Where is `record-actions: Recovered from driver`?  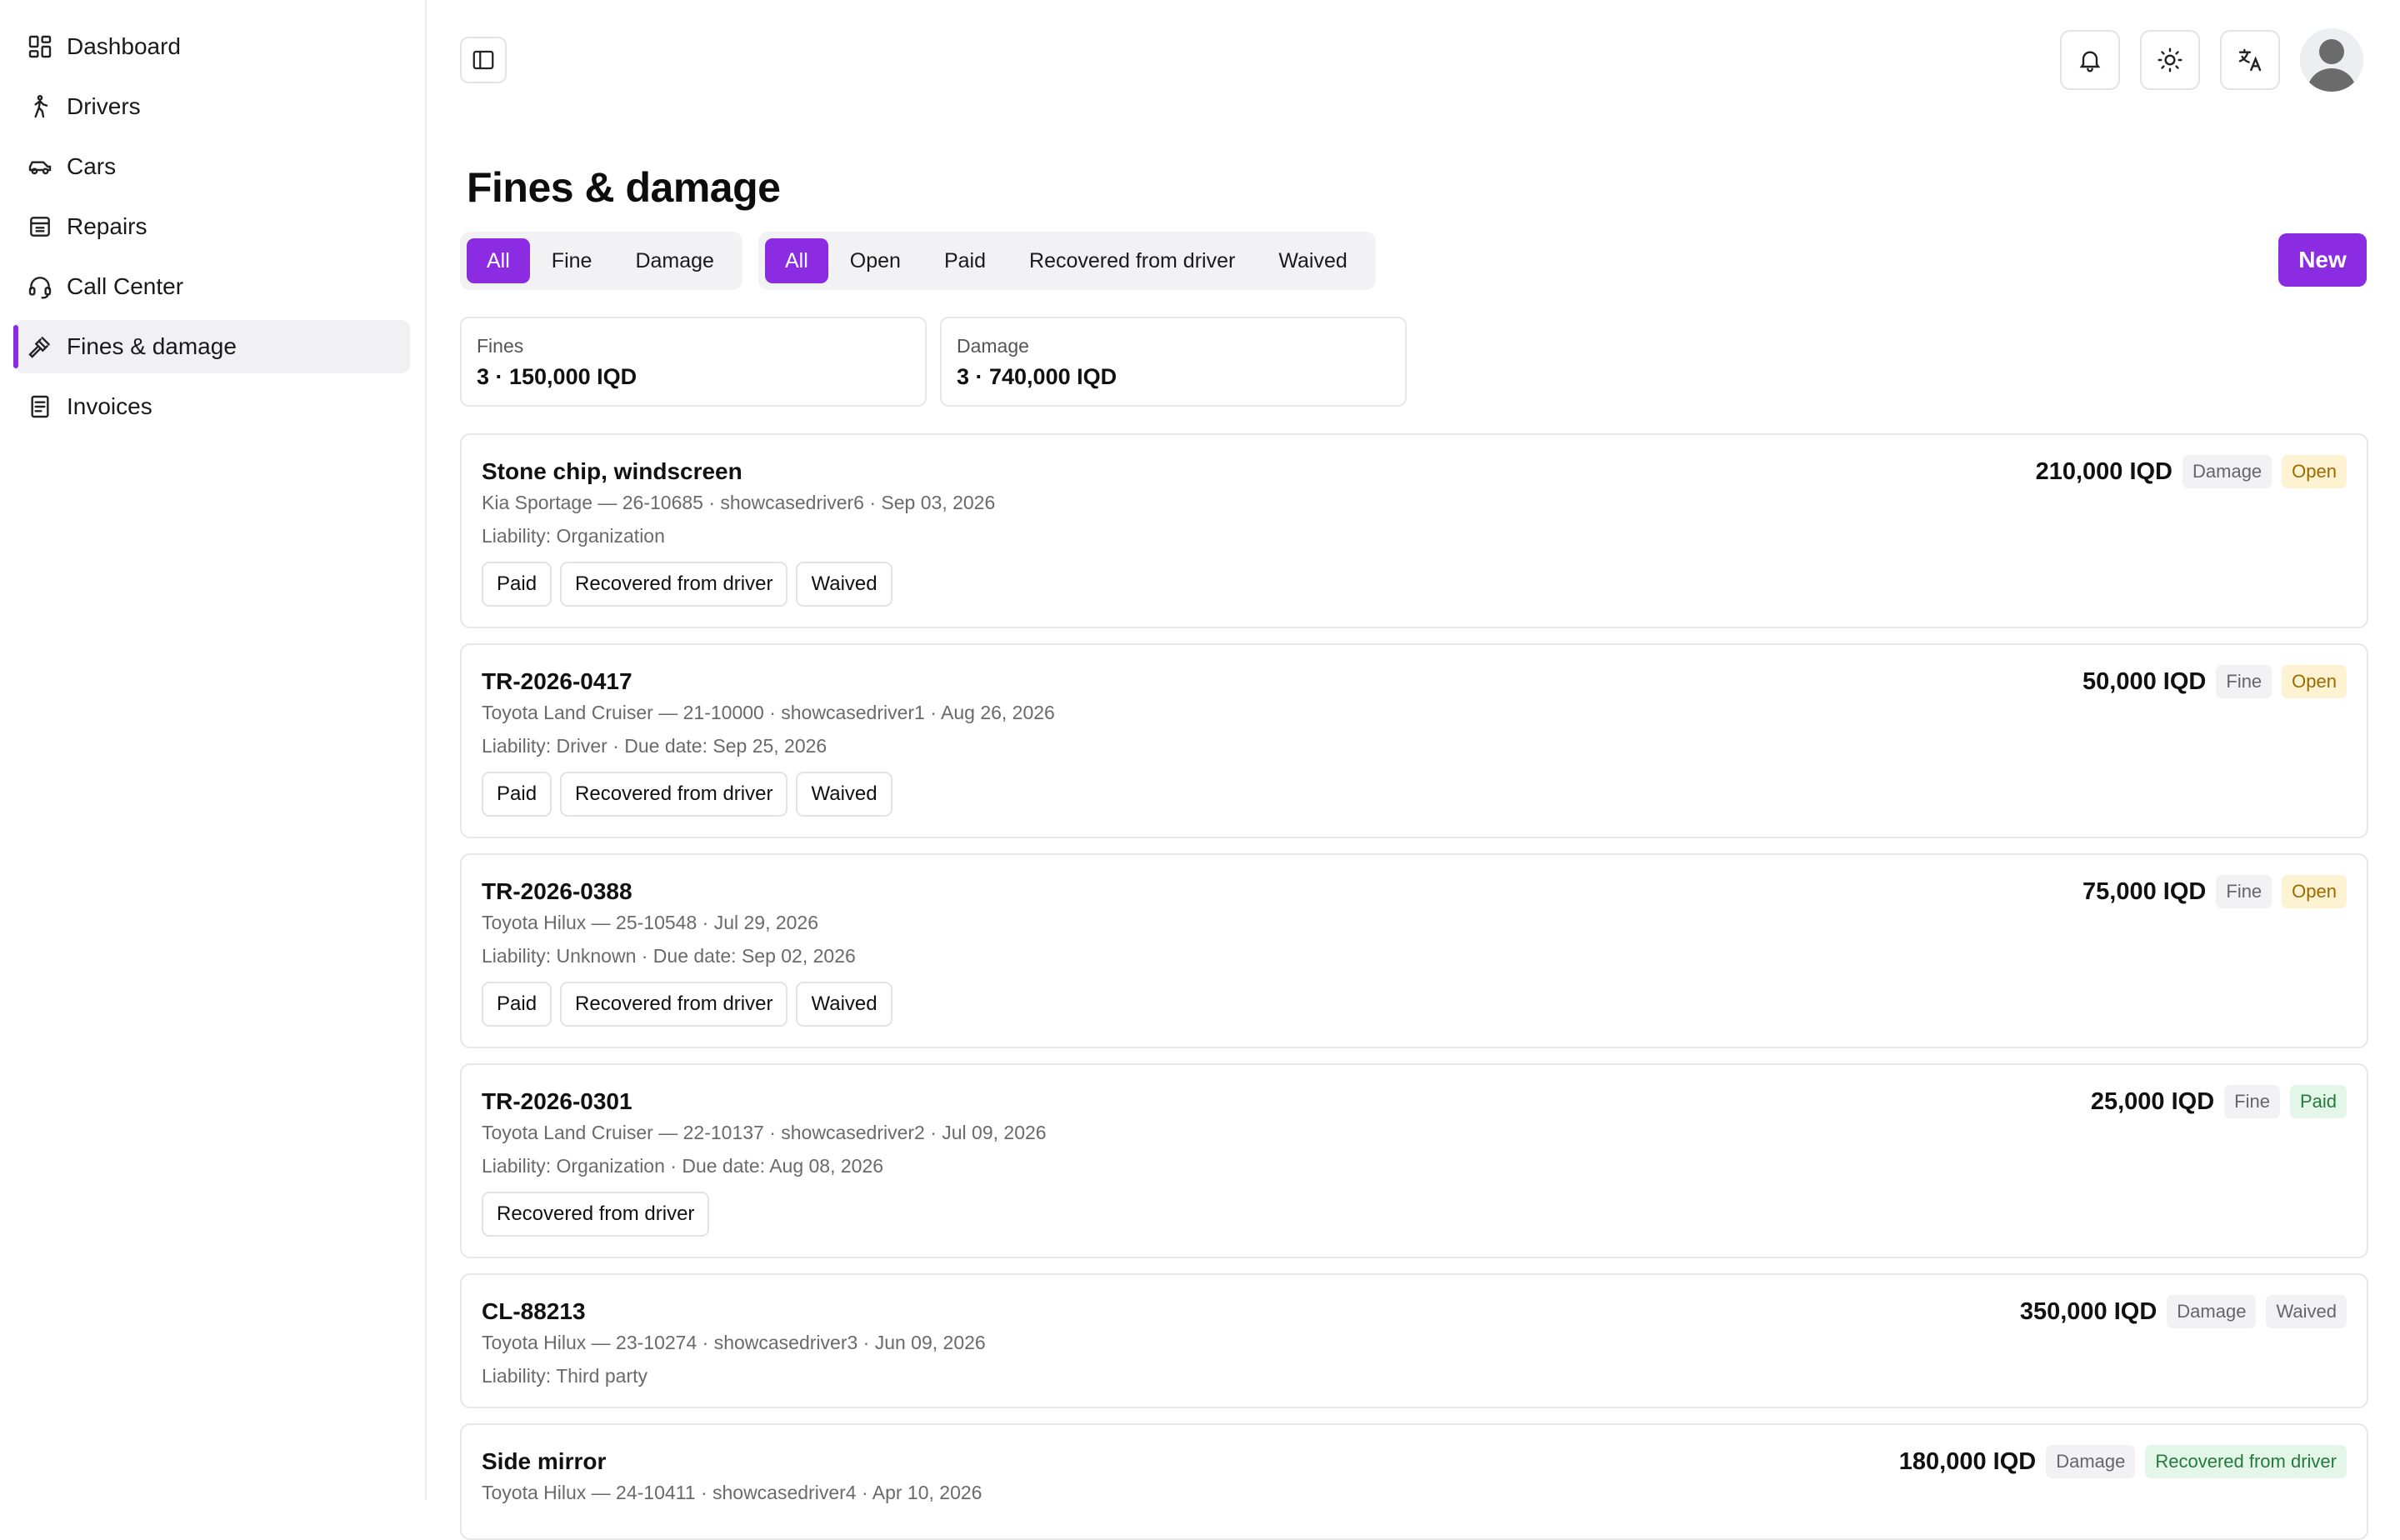 record-actions: Recovered from driver is located at coordinates (596, 1214).